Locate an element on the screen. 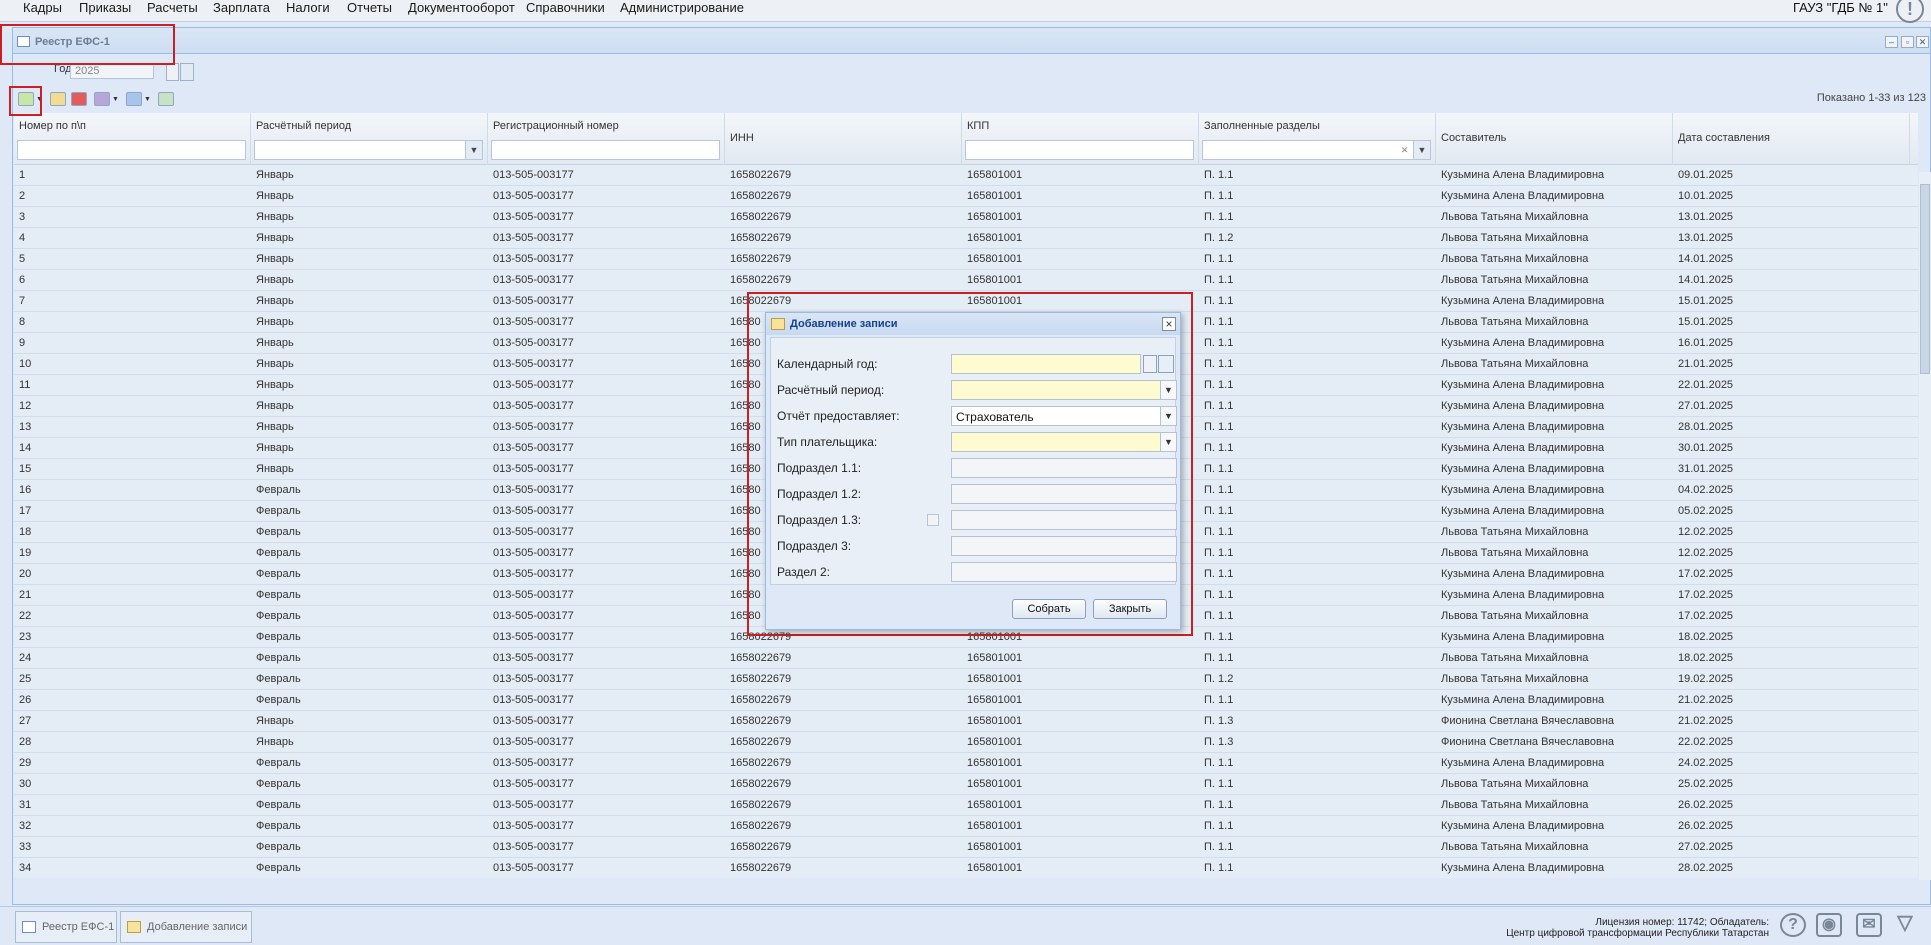  taskbar-tab-registry: Реестр ЕФС-1 is located at coordinates (66, 927).